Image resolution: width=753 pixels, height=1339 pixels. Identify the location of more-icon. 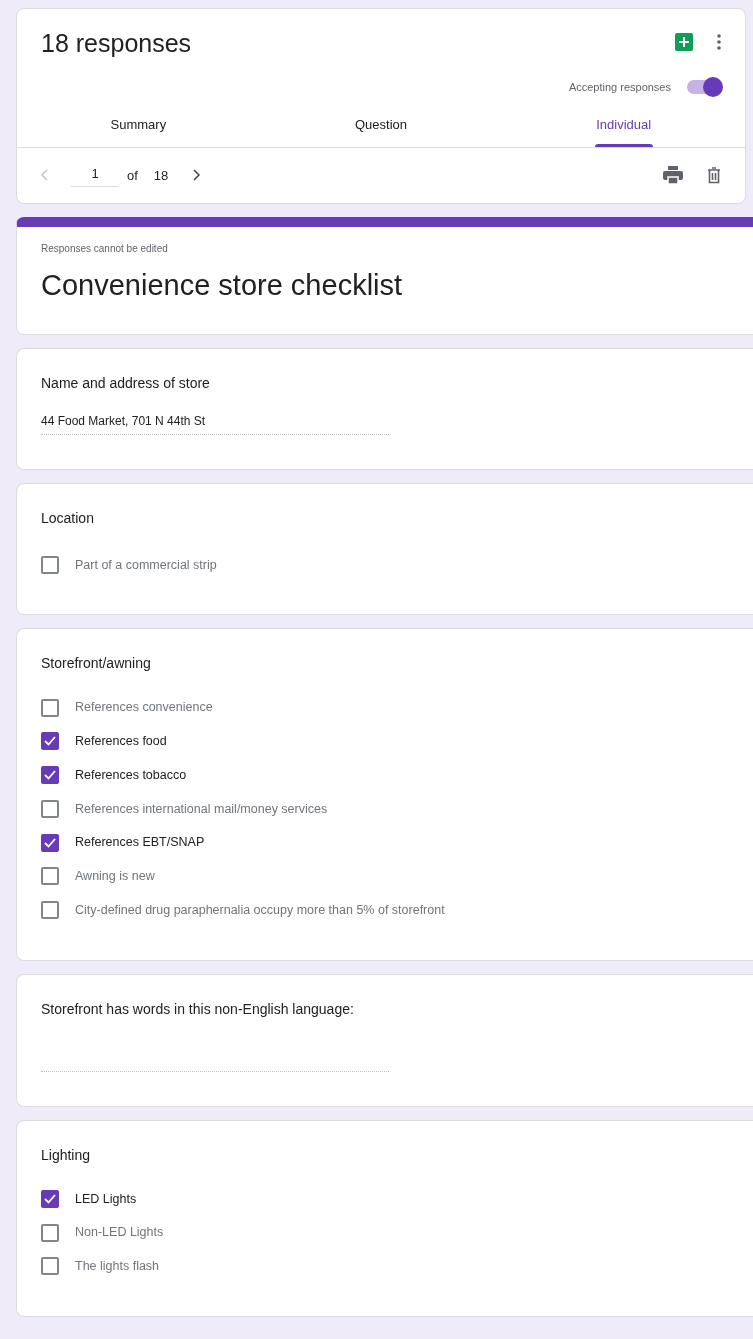
(719, 42).